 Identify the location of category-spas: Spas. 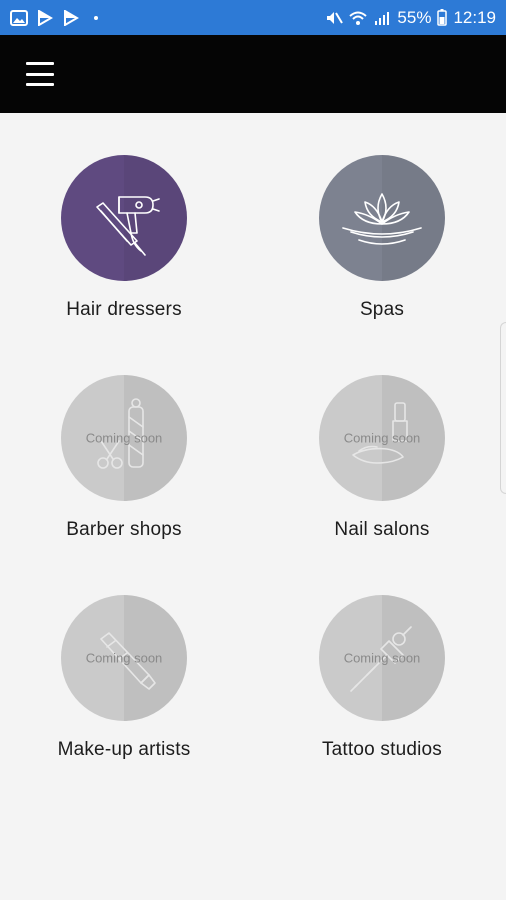
(382, 238).